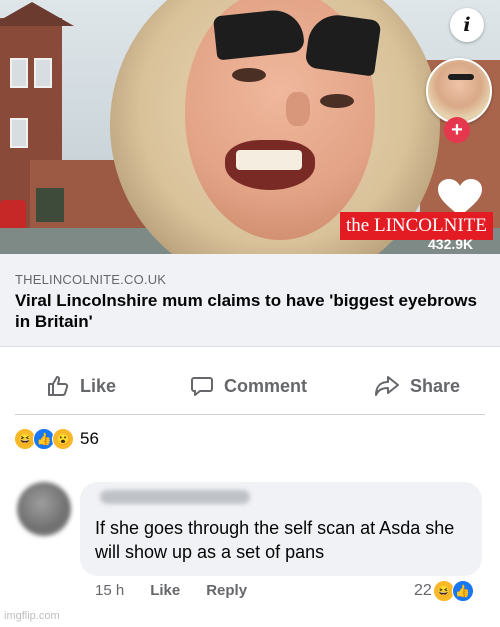  Describe the element at coordinates (266, 385) in the screenshot. I see `comment-label: Comment` at that location.